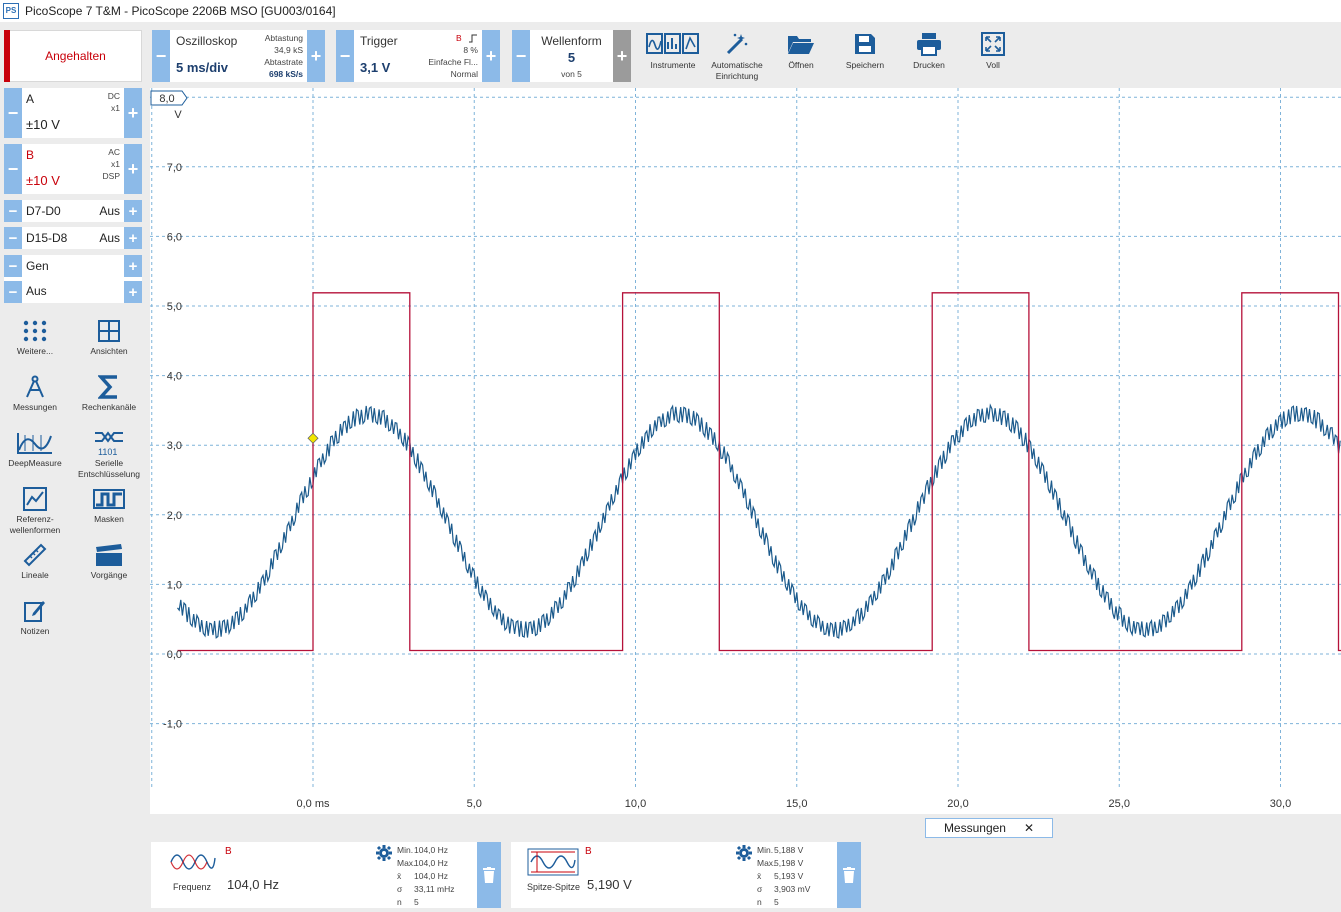 This screenshot has height=912, width=1341. I want to click on delete-peak-to-peak-measurement-button, so click(849, 875).